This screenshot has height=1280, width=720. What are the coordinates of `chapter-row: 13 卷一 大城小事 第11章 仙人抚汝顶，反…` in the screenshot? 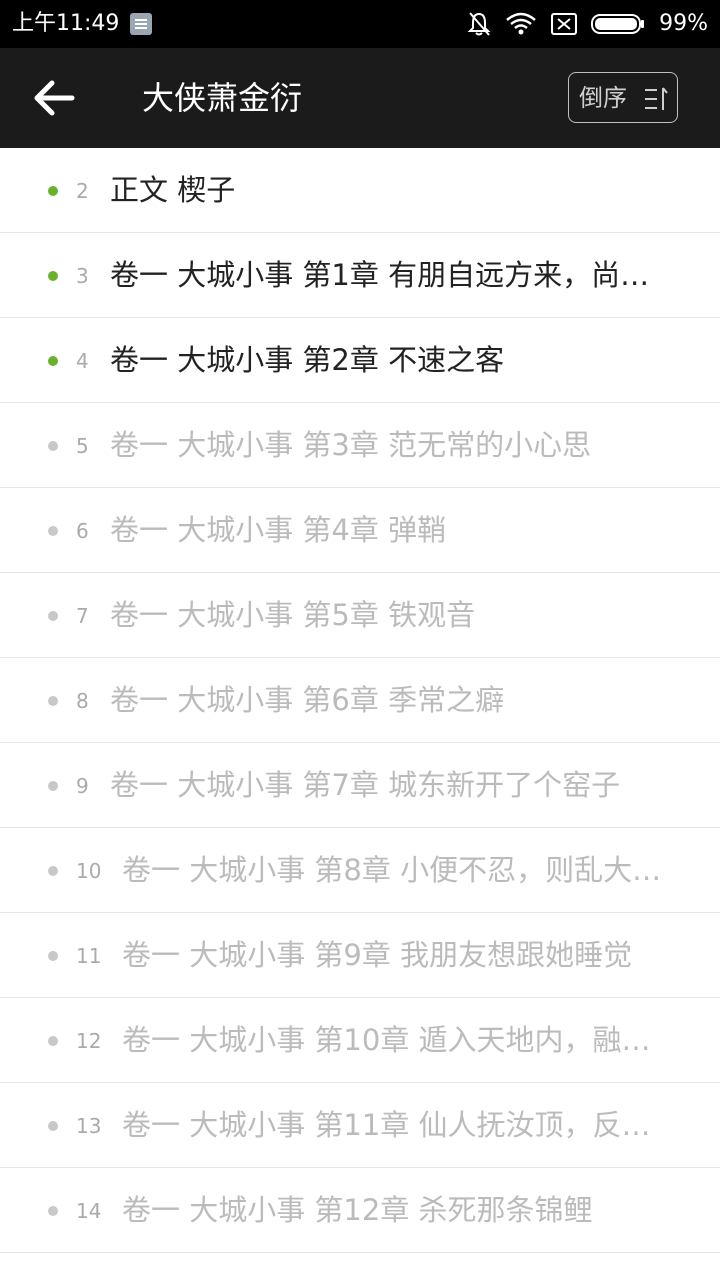 It's located at (360, 1125).